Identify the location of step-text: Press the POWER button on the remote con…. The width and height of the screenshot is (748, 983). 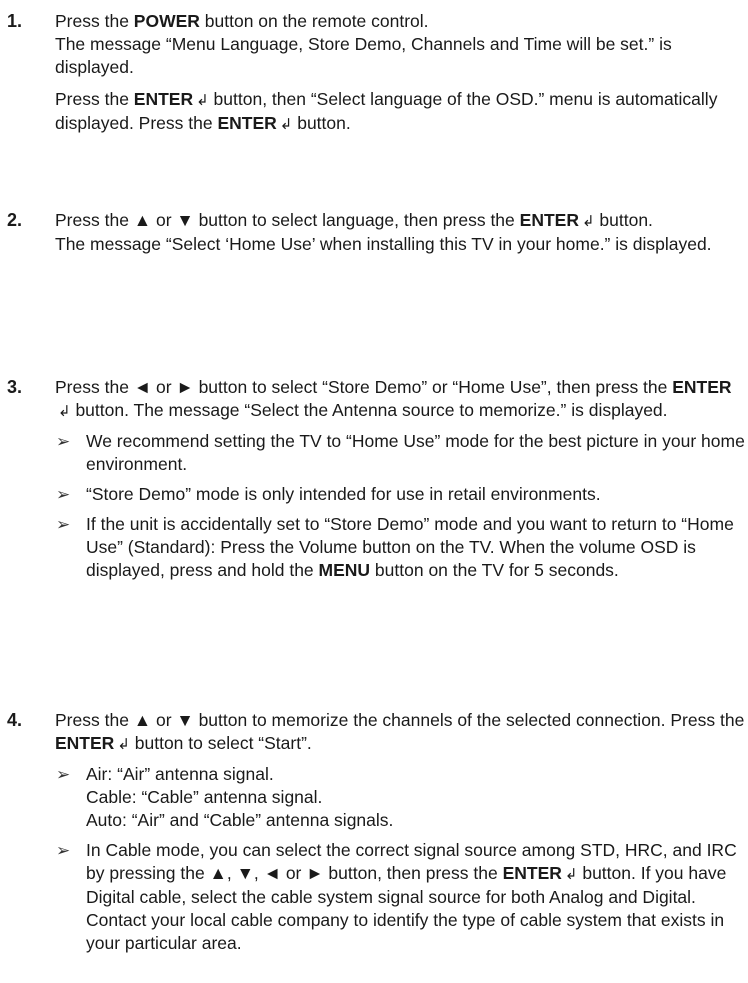
(242, 21).